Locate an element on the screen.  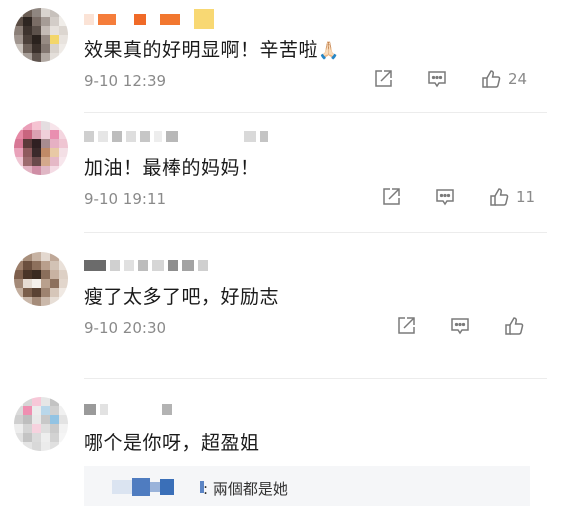
comment-time: 9-10 19:11 is located at coordinates (125, 199).